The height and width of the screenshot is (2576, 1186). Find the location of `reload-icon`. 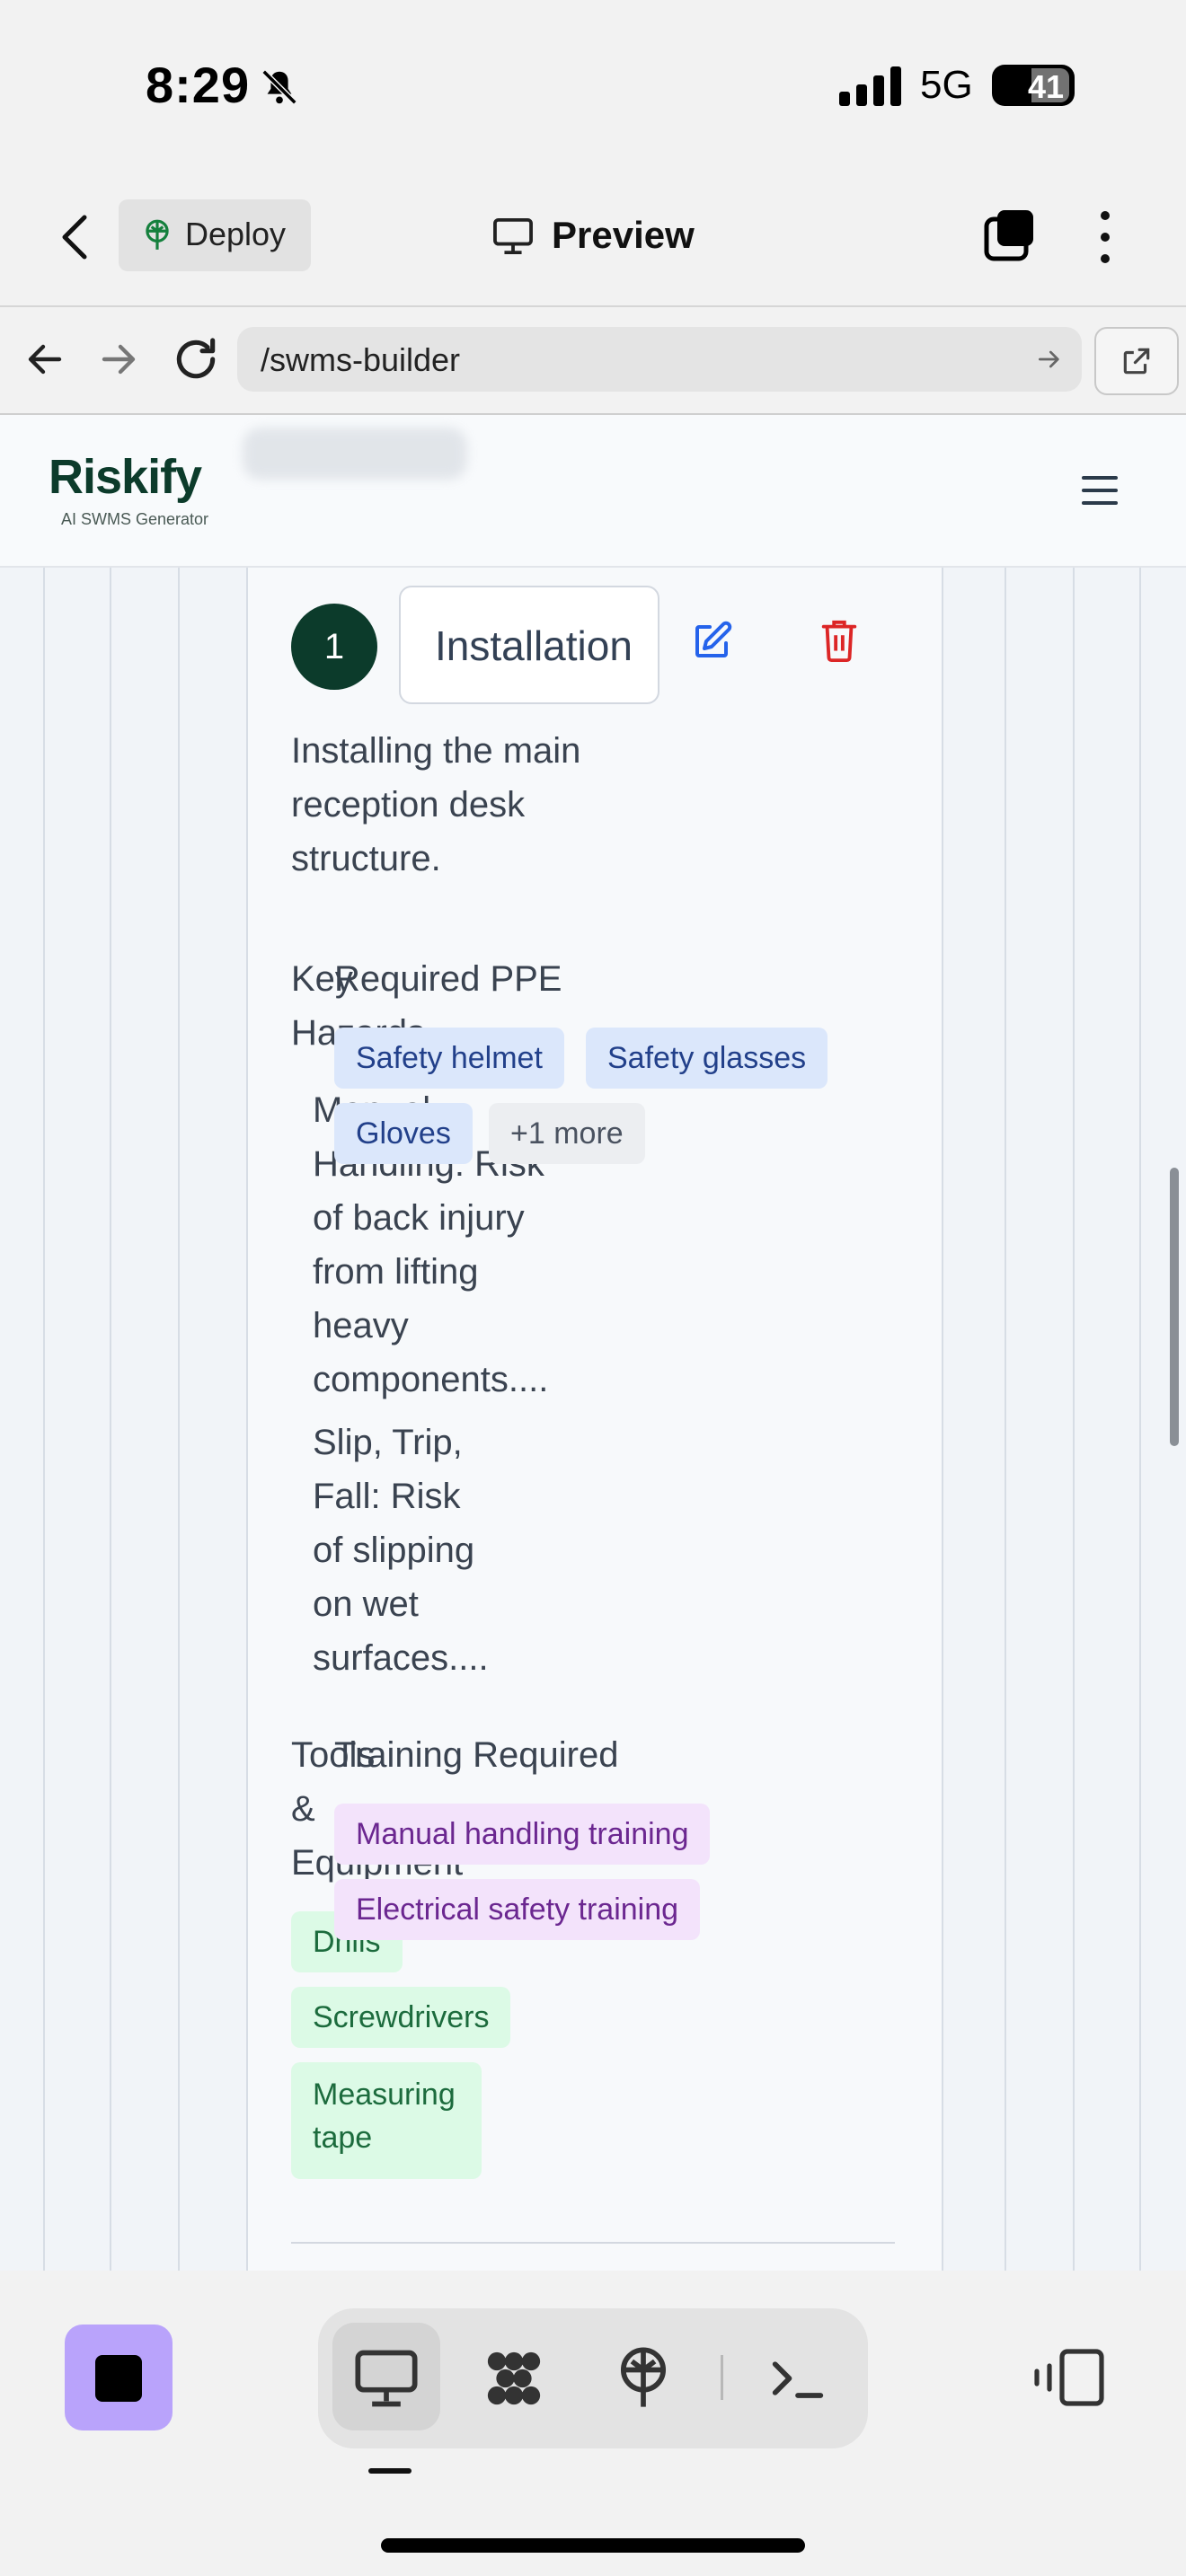

reload-icon is located at coordinates (196, 359).